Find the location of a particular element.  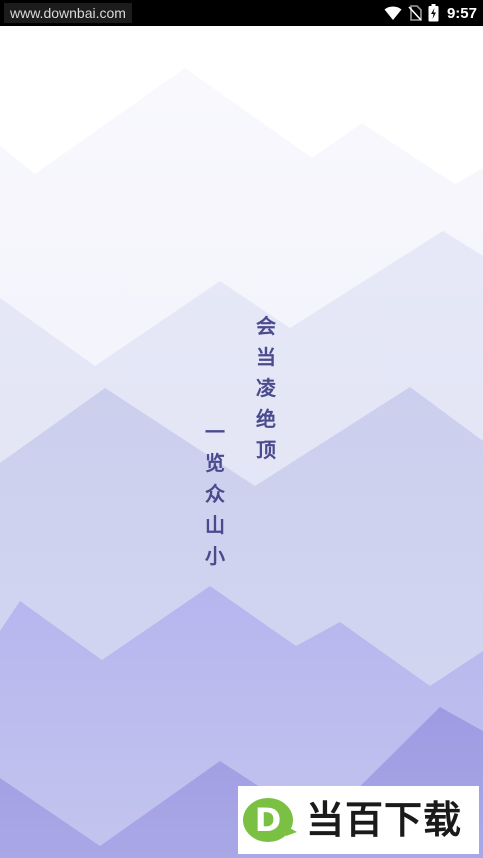

brand-name: 当百下载 is located at coordinates (384, 820).